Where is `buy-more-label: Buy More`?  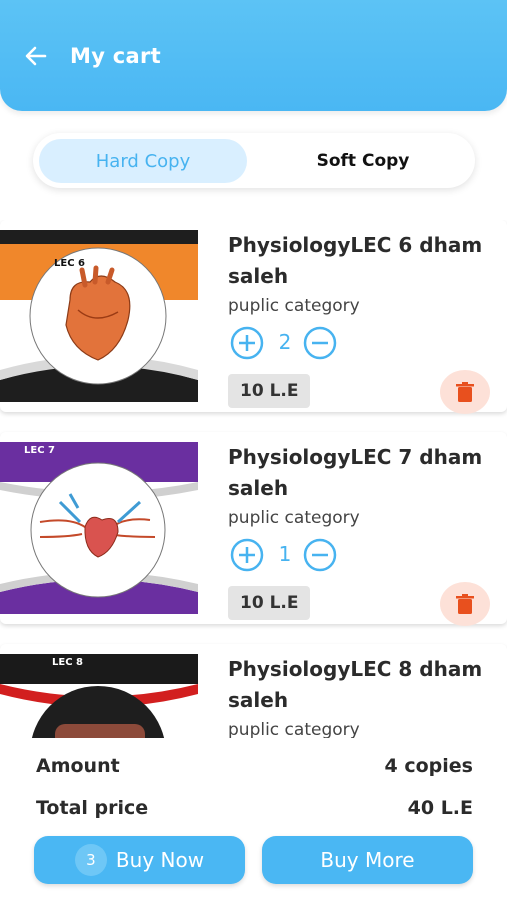 buy-more-label: Buy More is located at coordinates (367, 860).